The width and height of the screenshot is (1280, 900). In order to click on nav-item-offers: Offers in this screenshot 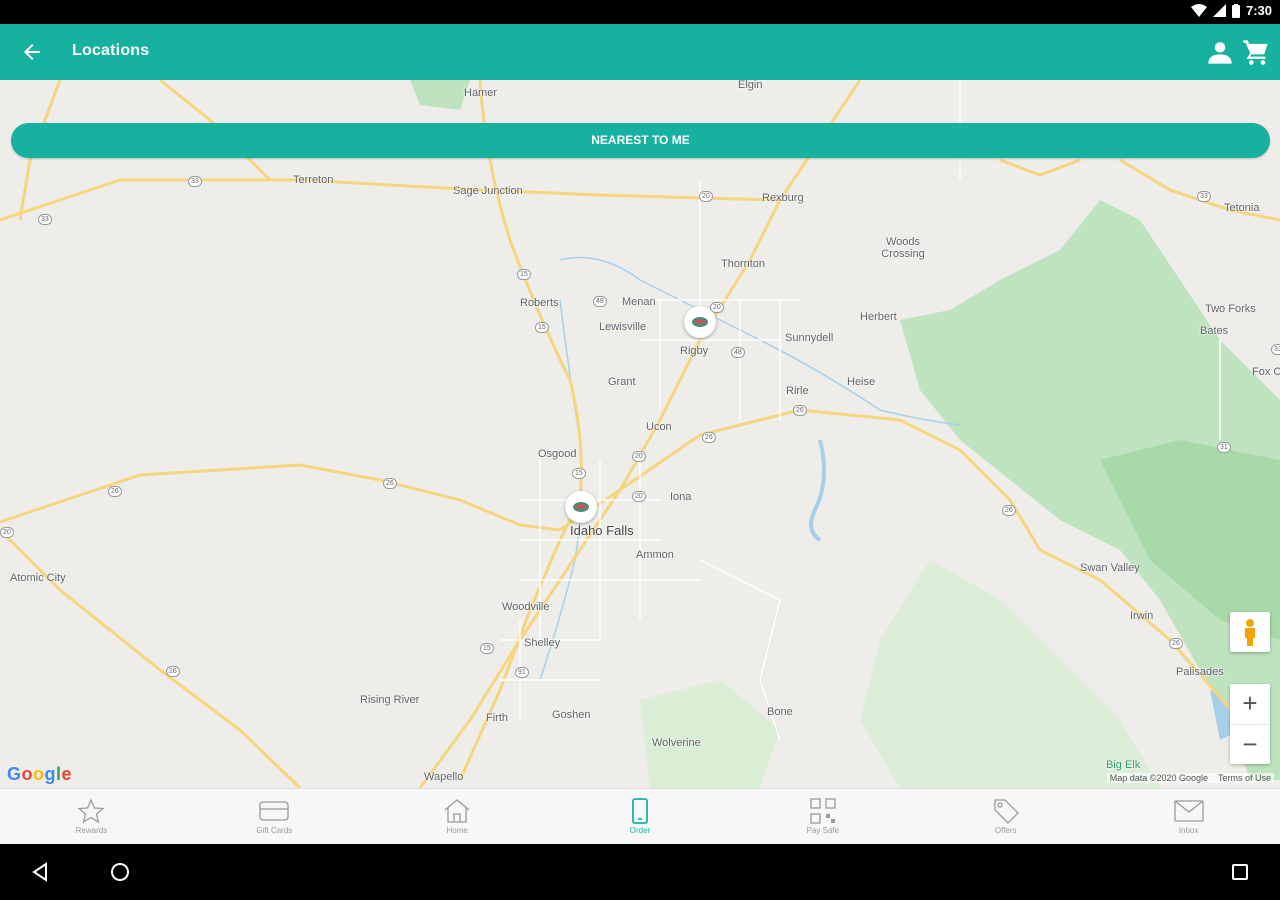, I will do `click(1005, 816)`.